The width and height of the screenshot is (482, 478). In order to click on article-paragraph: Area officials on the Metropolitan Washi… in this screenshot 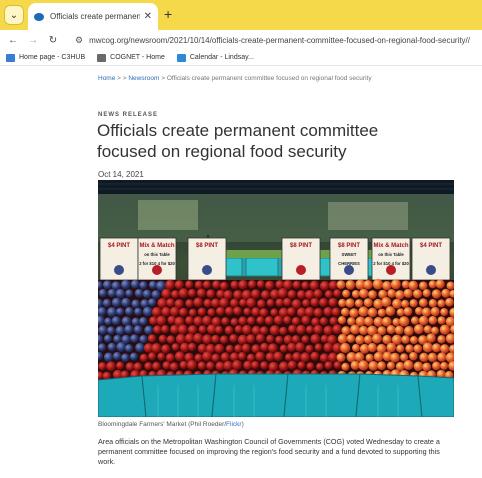, I will do `click(269, 451)`.